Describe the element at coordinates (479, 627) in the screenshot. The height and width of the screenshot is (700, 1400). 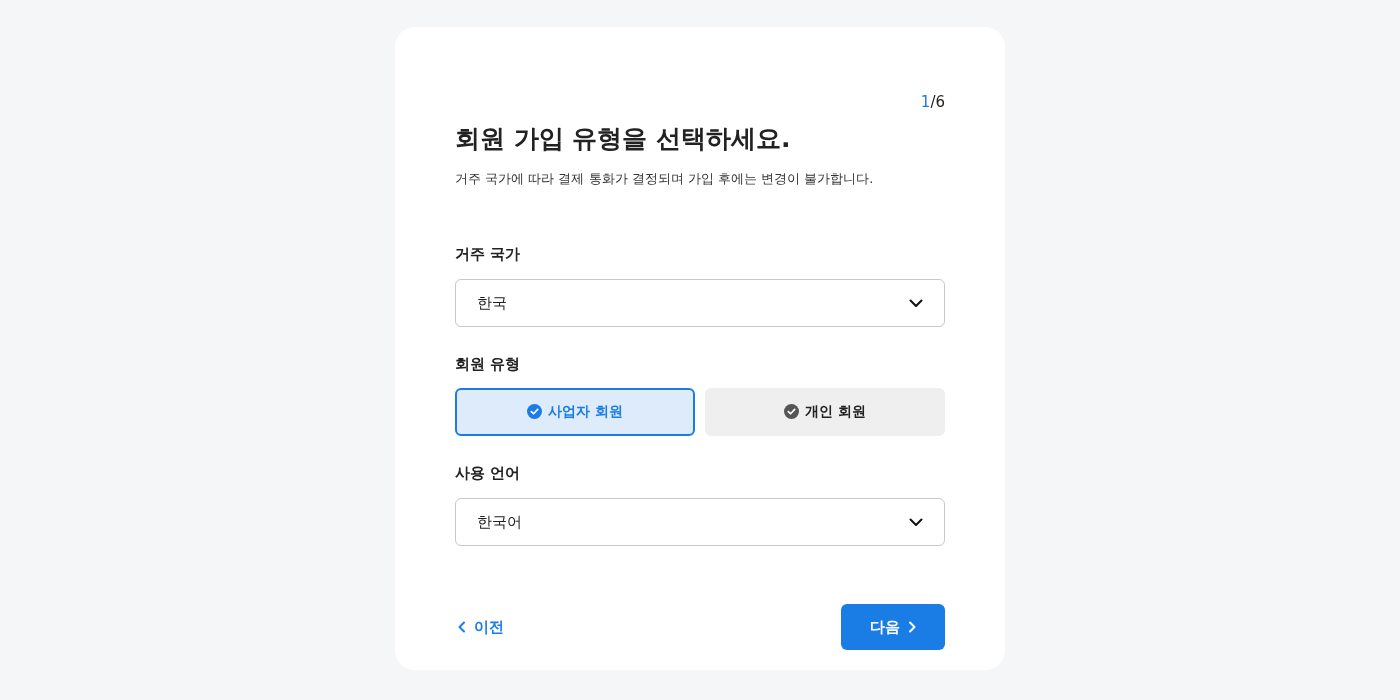
I see `previous-button: 이전` at that location.